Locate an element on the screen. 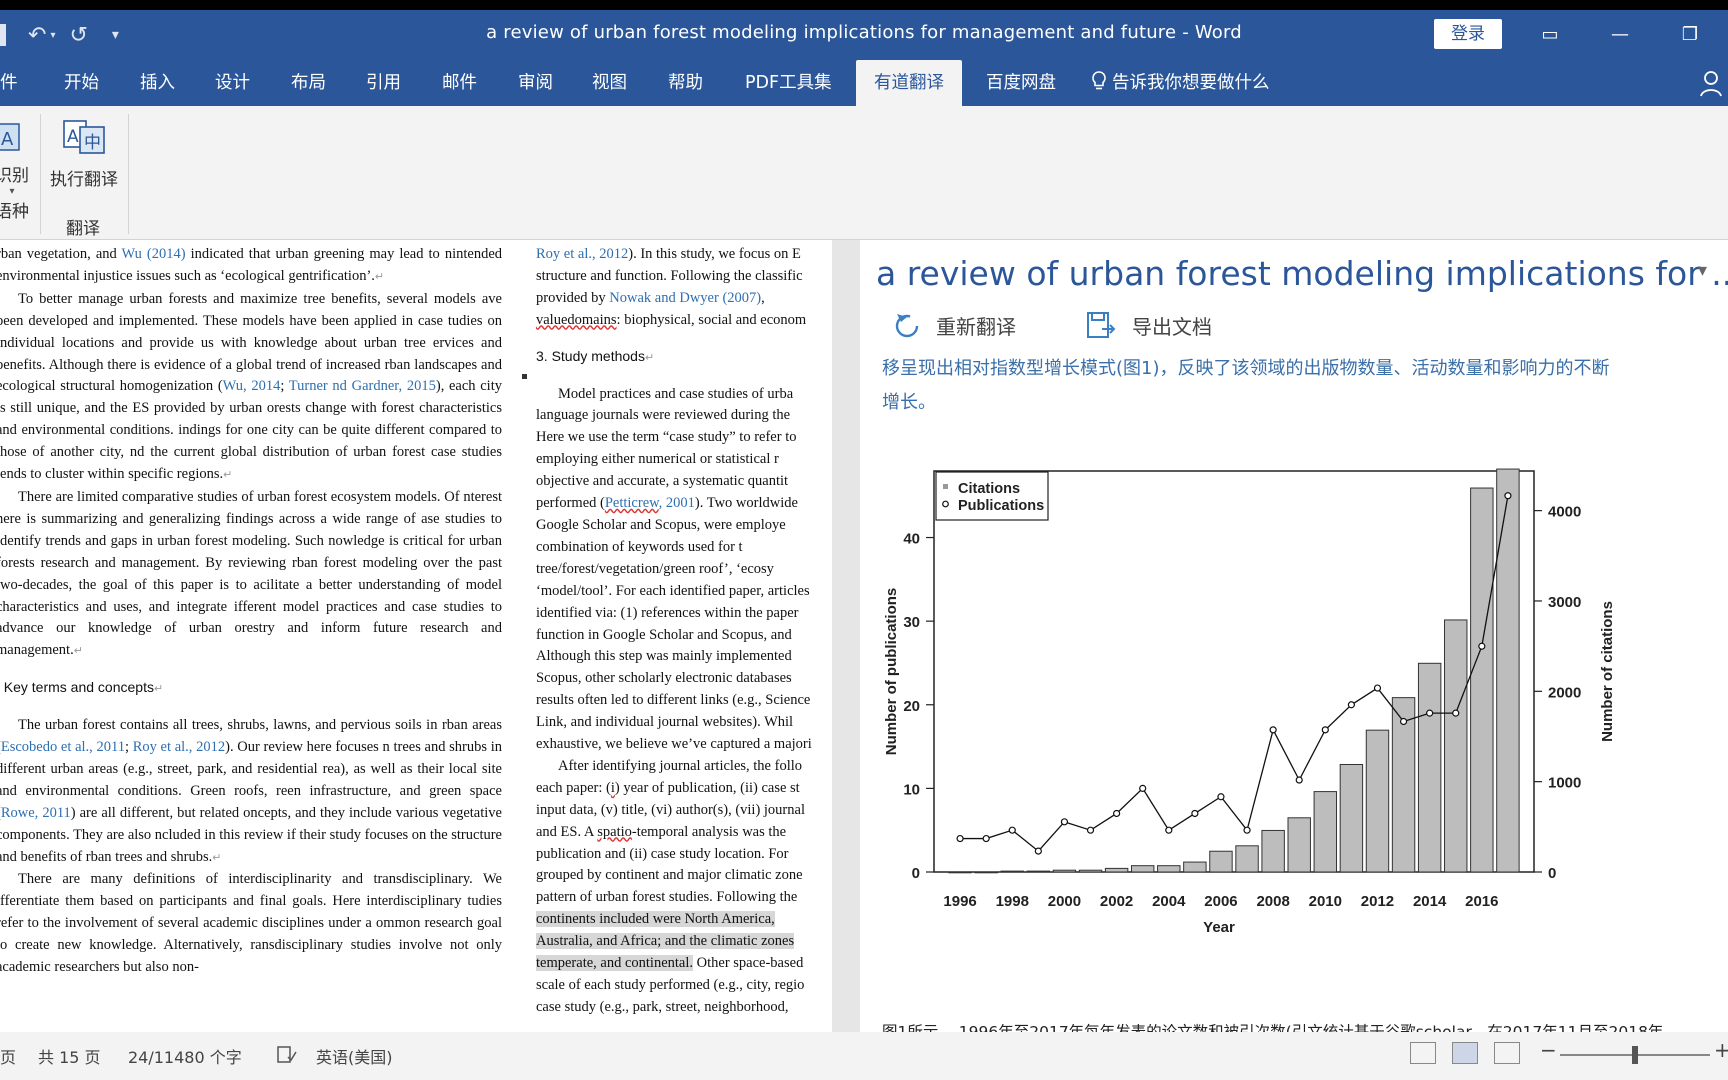 This screenshot has height=1080, width=1728. tab-mailings: 邮件 is located at coordinates (459, 83).